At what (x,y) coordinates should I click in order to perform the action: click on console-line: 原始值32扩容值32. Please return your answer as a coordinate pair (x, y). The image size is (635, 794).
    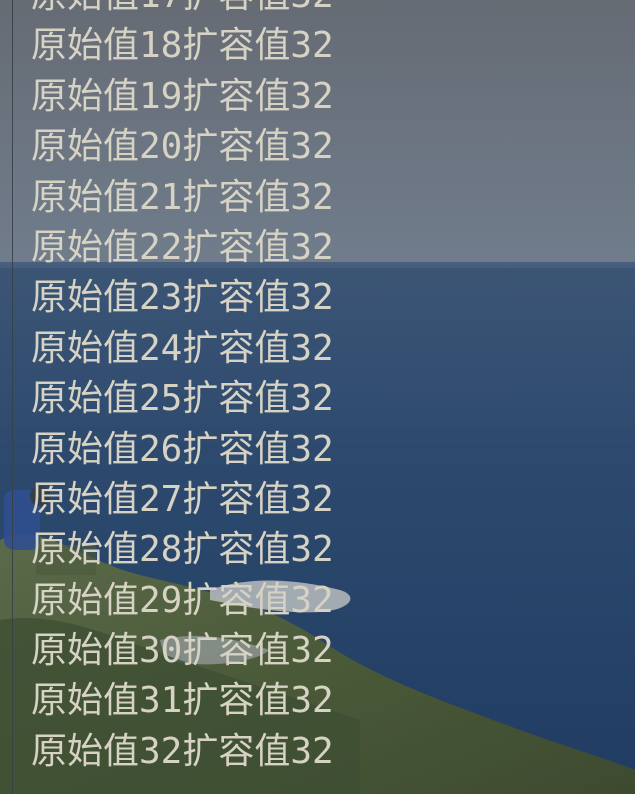
    Looking at the image, I should click on (182, 751).